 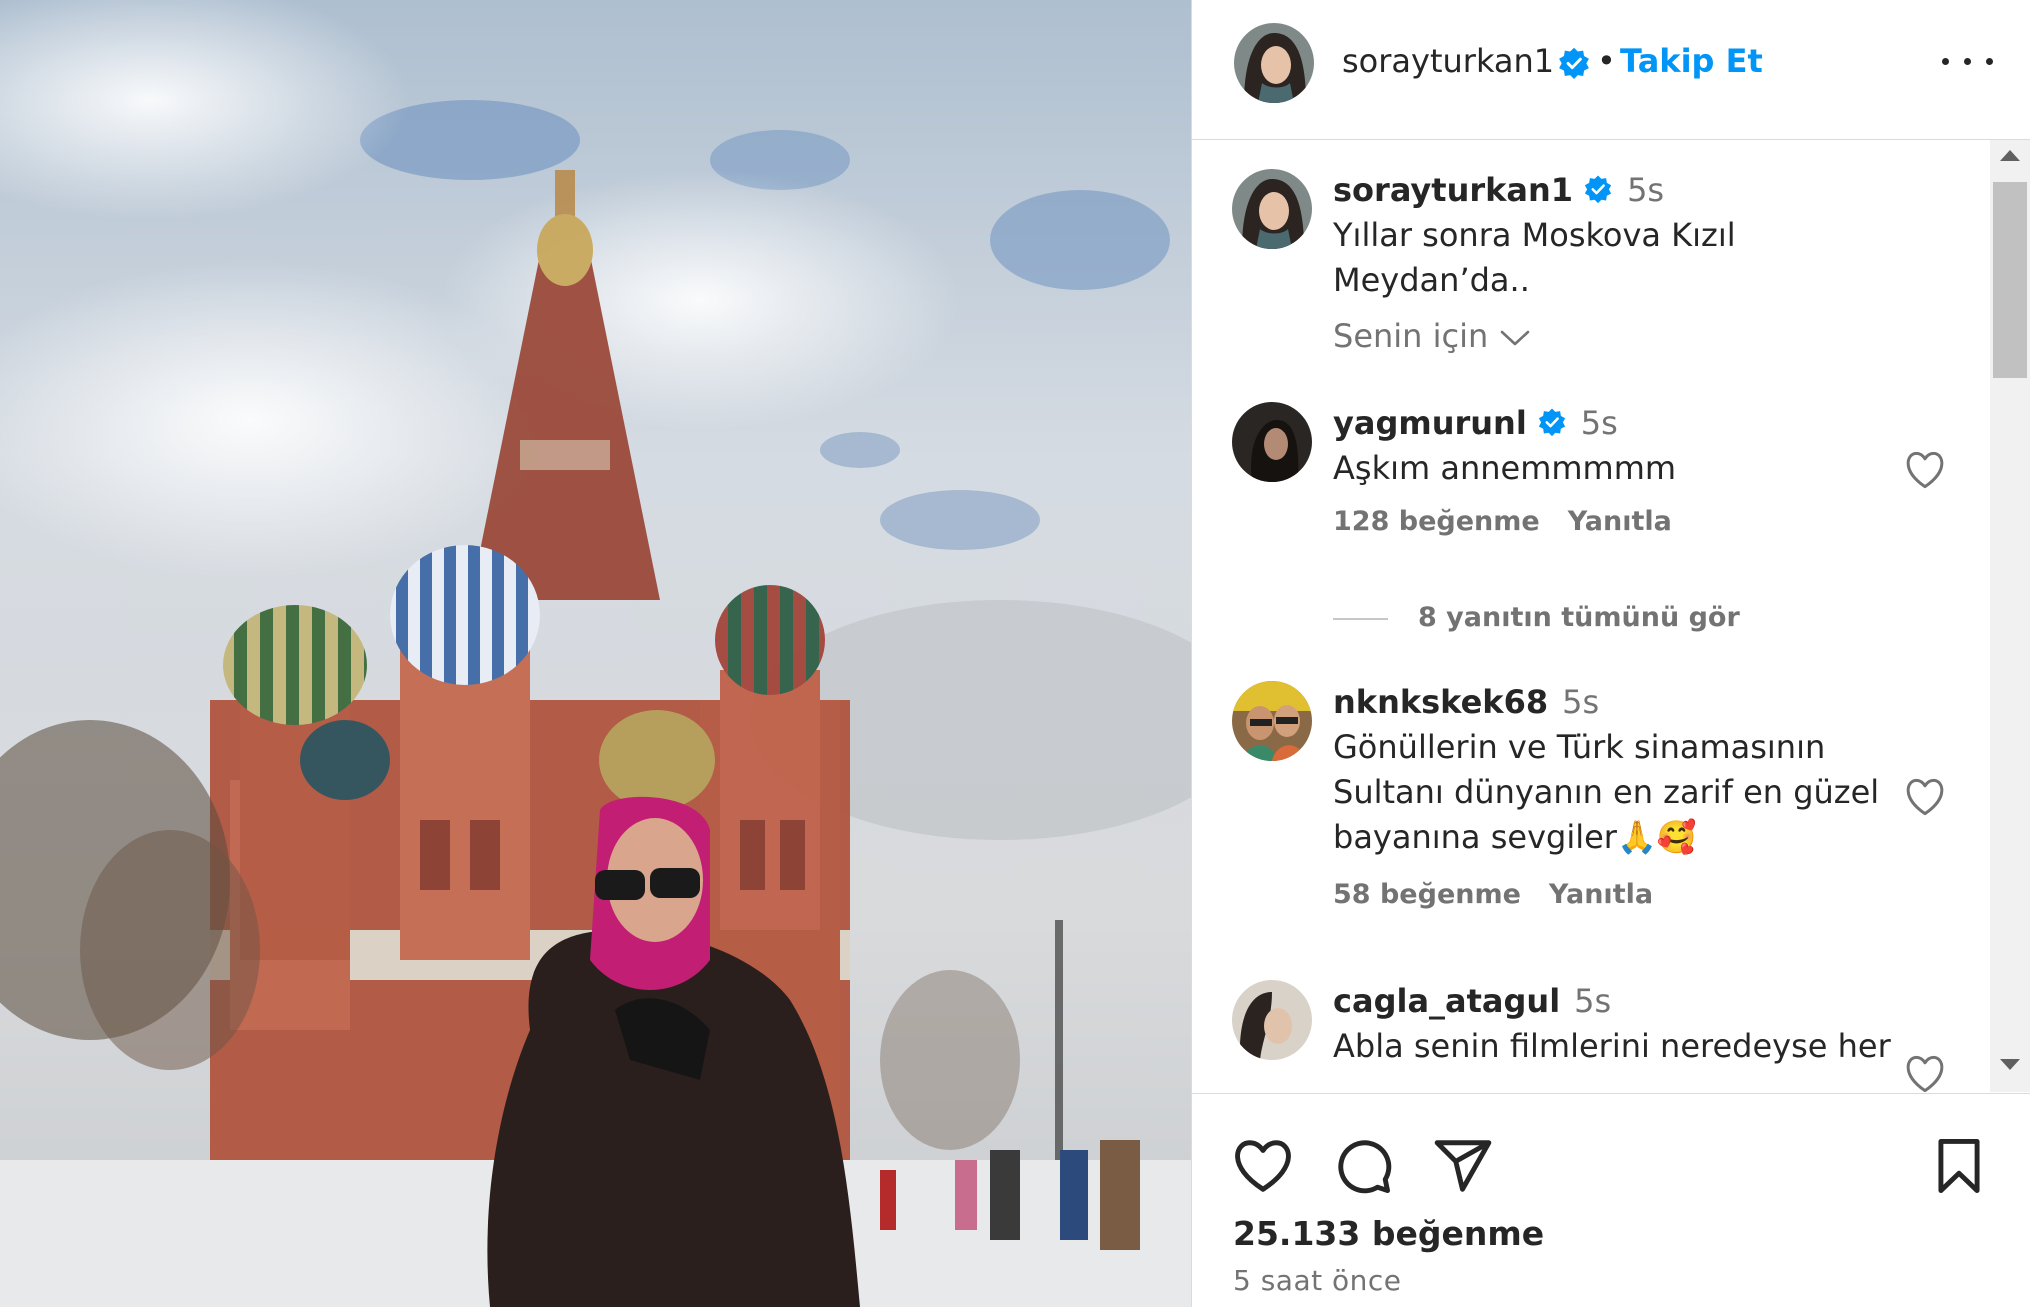 I want to click on replies-line, so click(x=1360, y=618).